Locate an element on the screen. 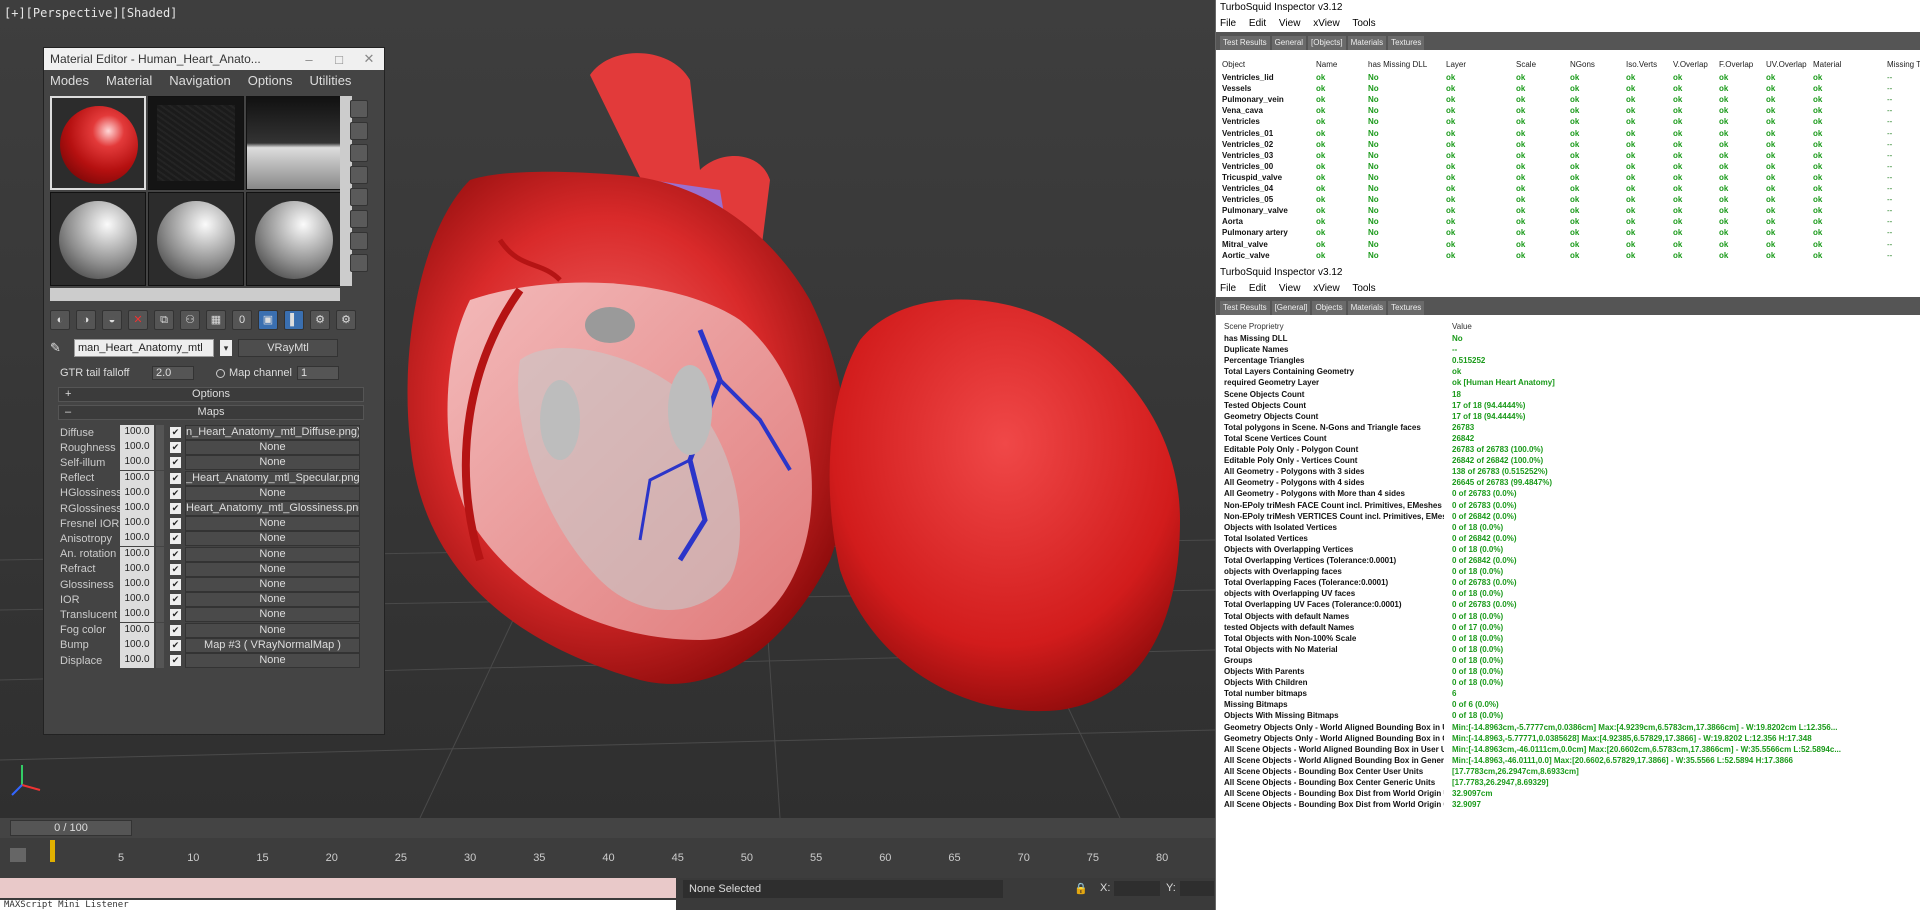 The height and width of the screenshot is (910, 1920). show-map-in-viewport-icon: ▣ is located at coordinates (268, 320).